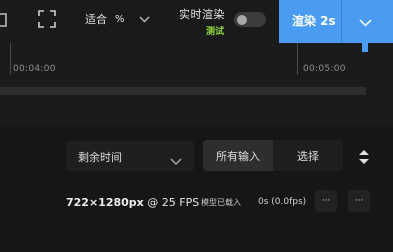 The height and width of the screenshot is (252, 393). What do you see at coordinates (105, 202) in the screenshot?
I see `resolution-value: 722×1280px` at bounding box center [105, 202].